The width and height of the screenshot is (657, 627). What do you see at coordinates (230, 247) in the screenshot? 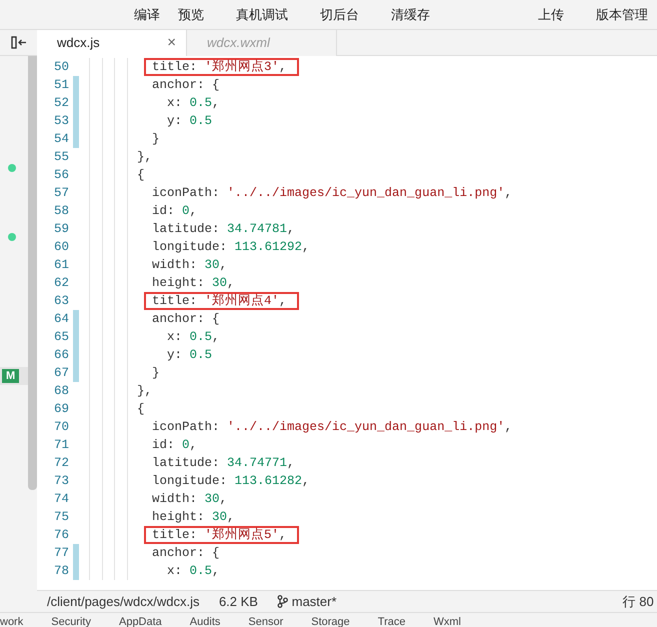
I see `code-line: longitude: 113.61292,` at bounding box center [230, 247].